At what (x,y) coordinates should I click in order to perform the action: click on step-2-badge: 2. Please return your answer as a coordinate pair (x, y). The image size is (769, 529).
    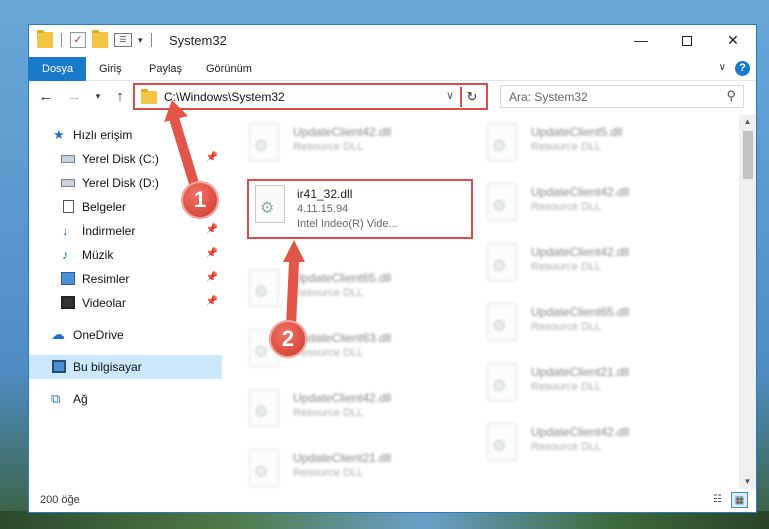
    Looking at the image, I should click on (288, 339).